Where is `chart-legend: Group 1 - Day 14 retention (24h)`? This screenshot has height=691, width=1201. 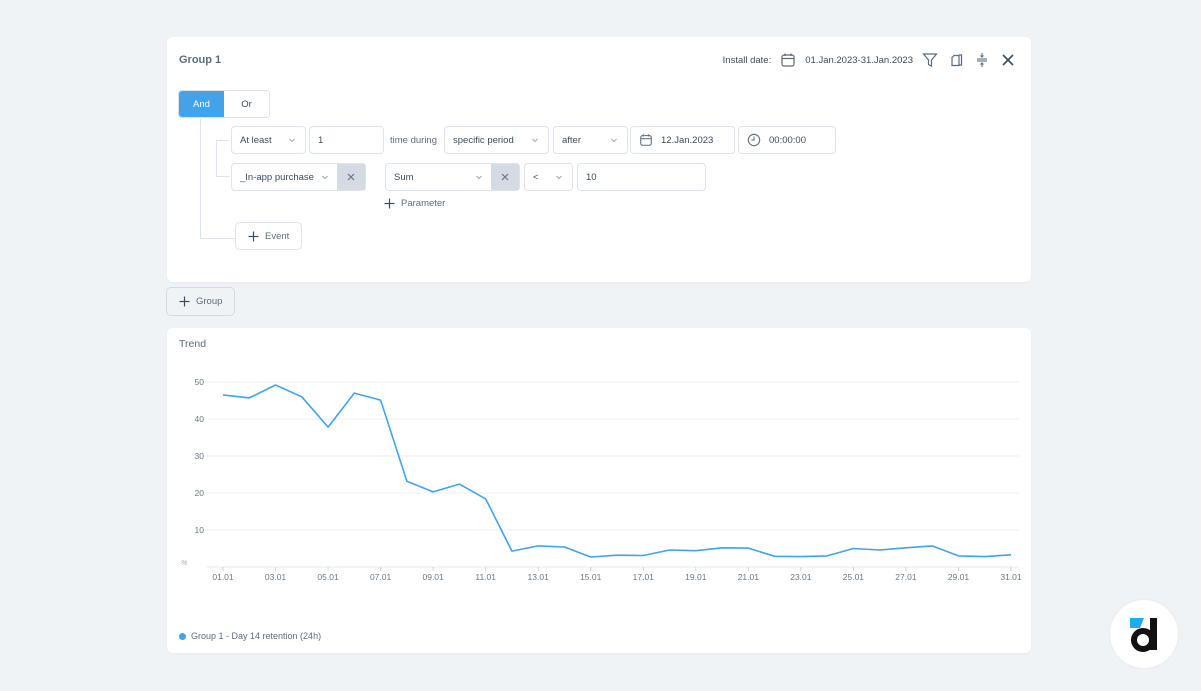
chart-legend: Group 1 - Day 14 retention (24h) is located at coordinates (250, 636).